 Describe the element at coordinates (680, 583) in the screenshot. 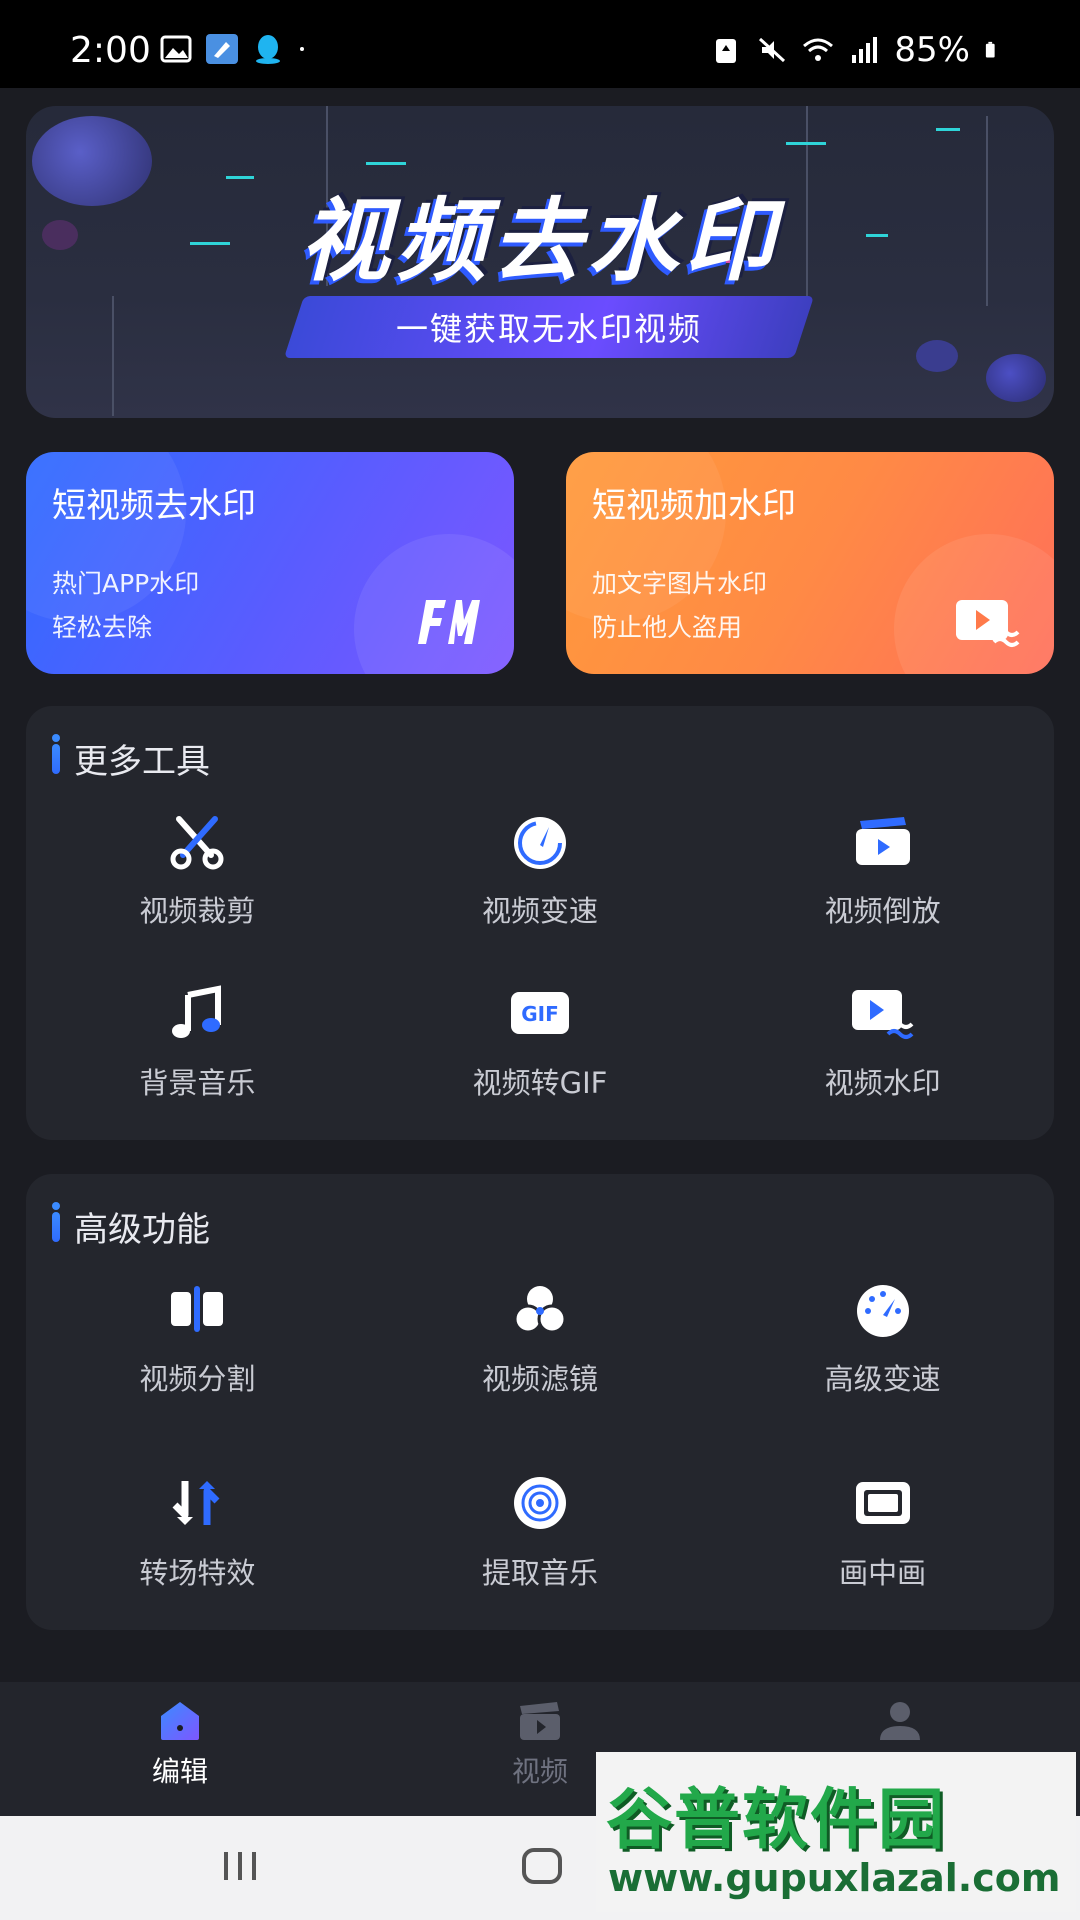

I see `card-desc-line1: 加文字图片水印` at that location.